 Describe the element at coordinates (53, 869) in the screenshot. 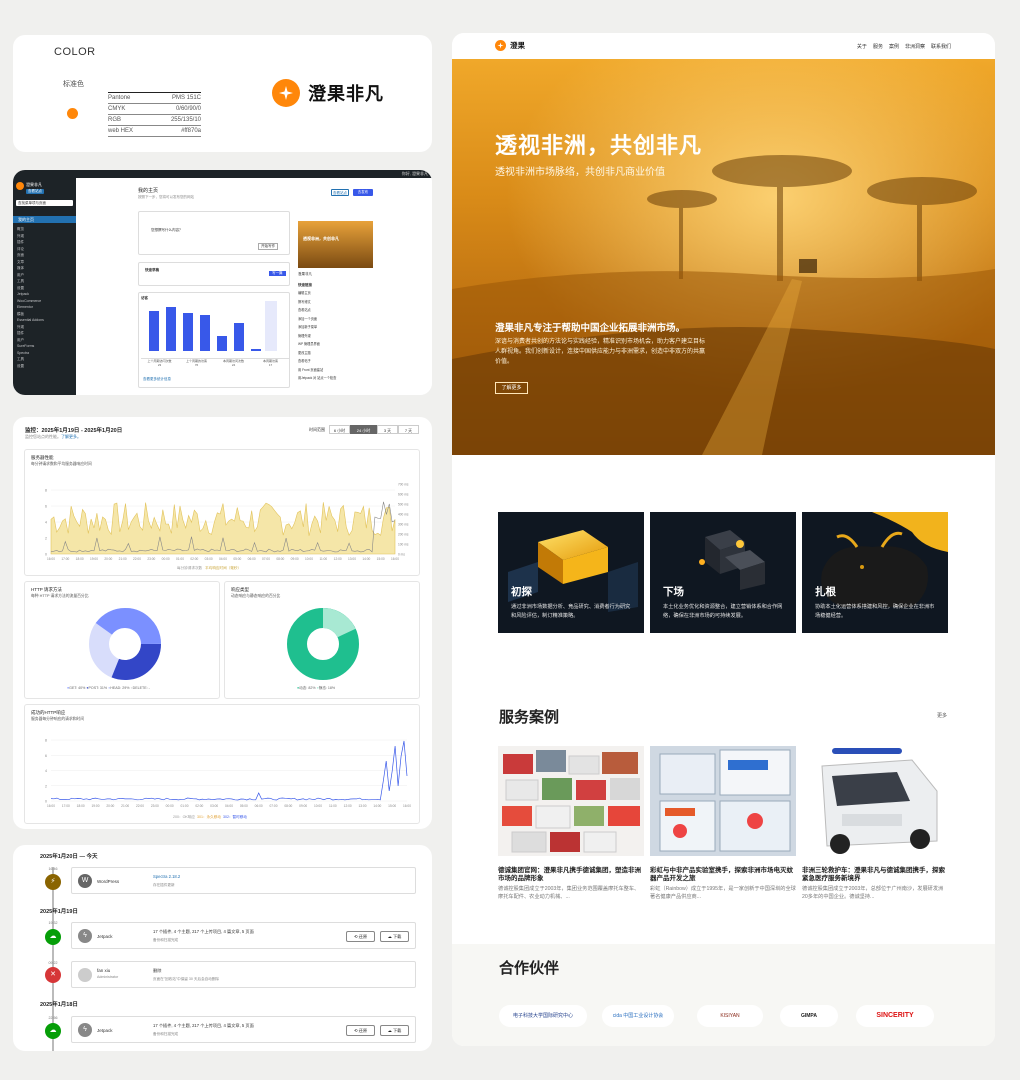

I see `entry-time: 16:46` at that location.